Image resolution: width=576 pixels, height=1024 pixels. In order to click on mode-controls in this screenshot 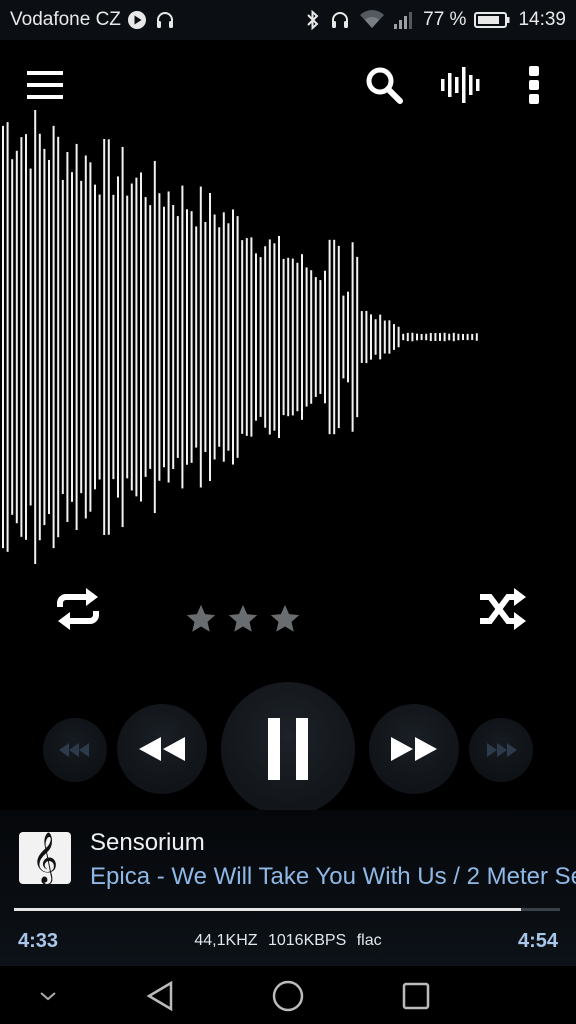, I will do `click(288, 610)`.